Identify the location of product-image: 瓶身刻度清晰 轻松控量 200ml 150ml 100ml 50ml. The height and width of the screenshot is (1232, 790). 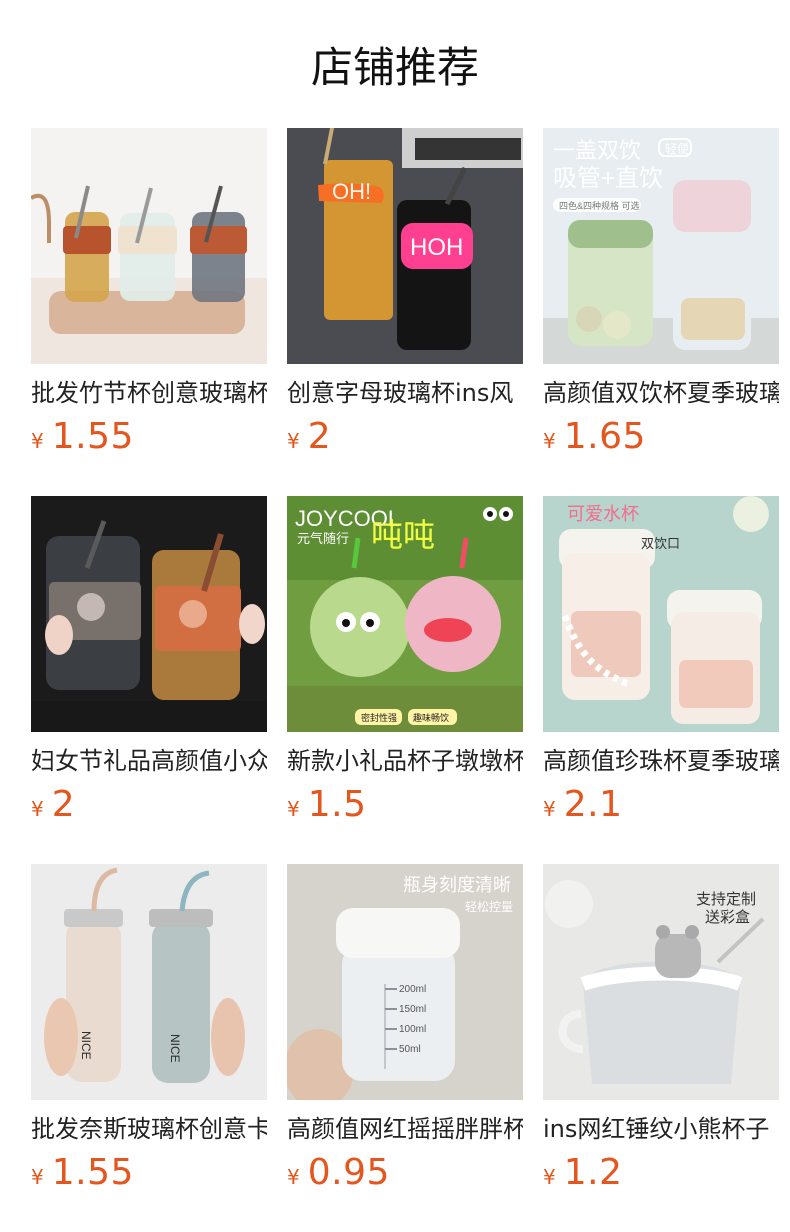
(405, 982).